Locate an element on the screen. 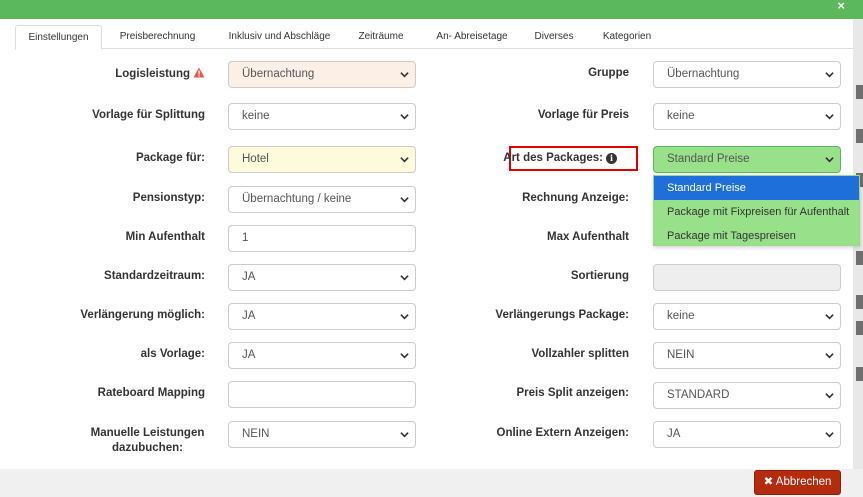  dropdown-option-standard-preise: Standard Preise is located at coordinates (756, 188).